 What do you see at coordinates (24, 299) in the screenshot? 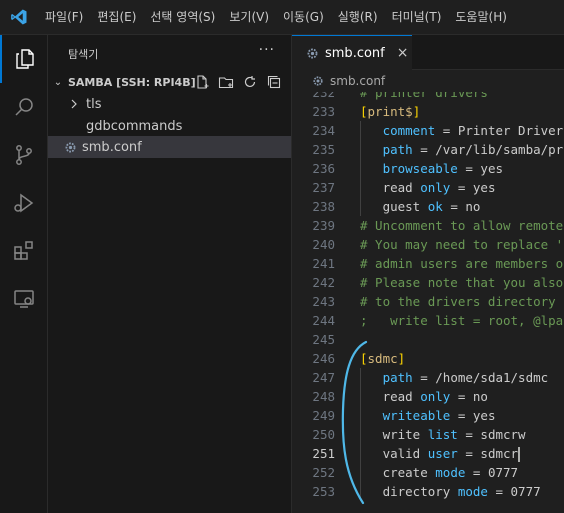
I see `remote-explorer-icon` at bounding box center [24, 299].